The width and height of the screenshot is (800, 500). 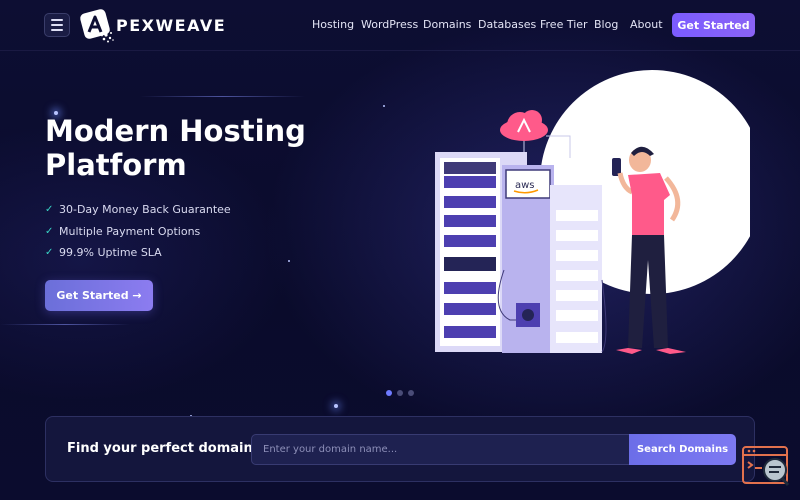 What do you see at coordinates (524, 125) in the screenshot?
I see `cloud-icon` at bounding box center [524, 125].